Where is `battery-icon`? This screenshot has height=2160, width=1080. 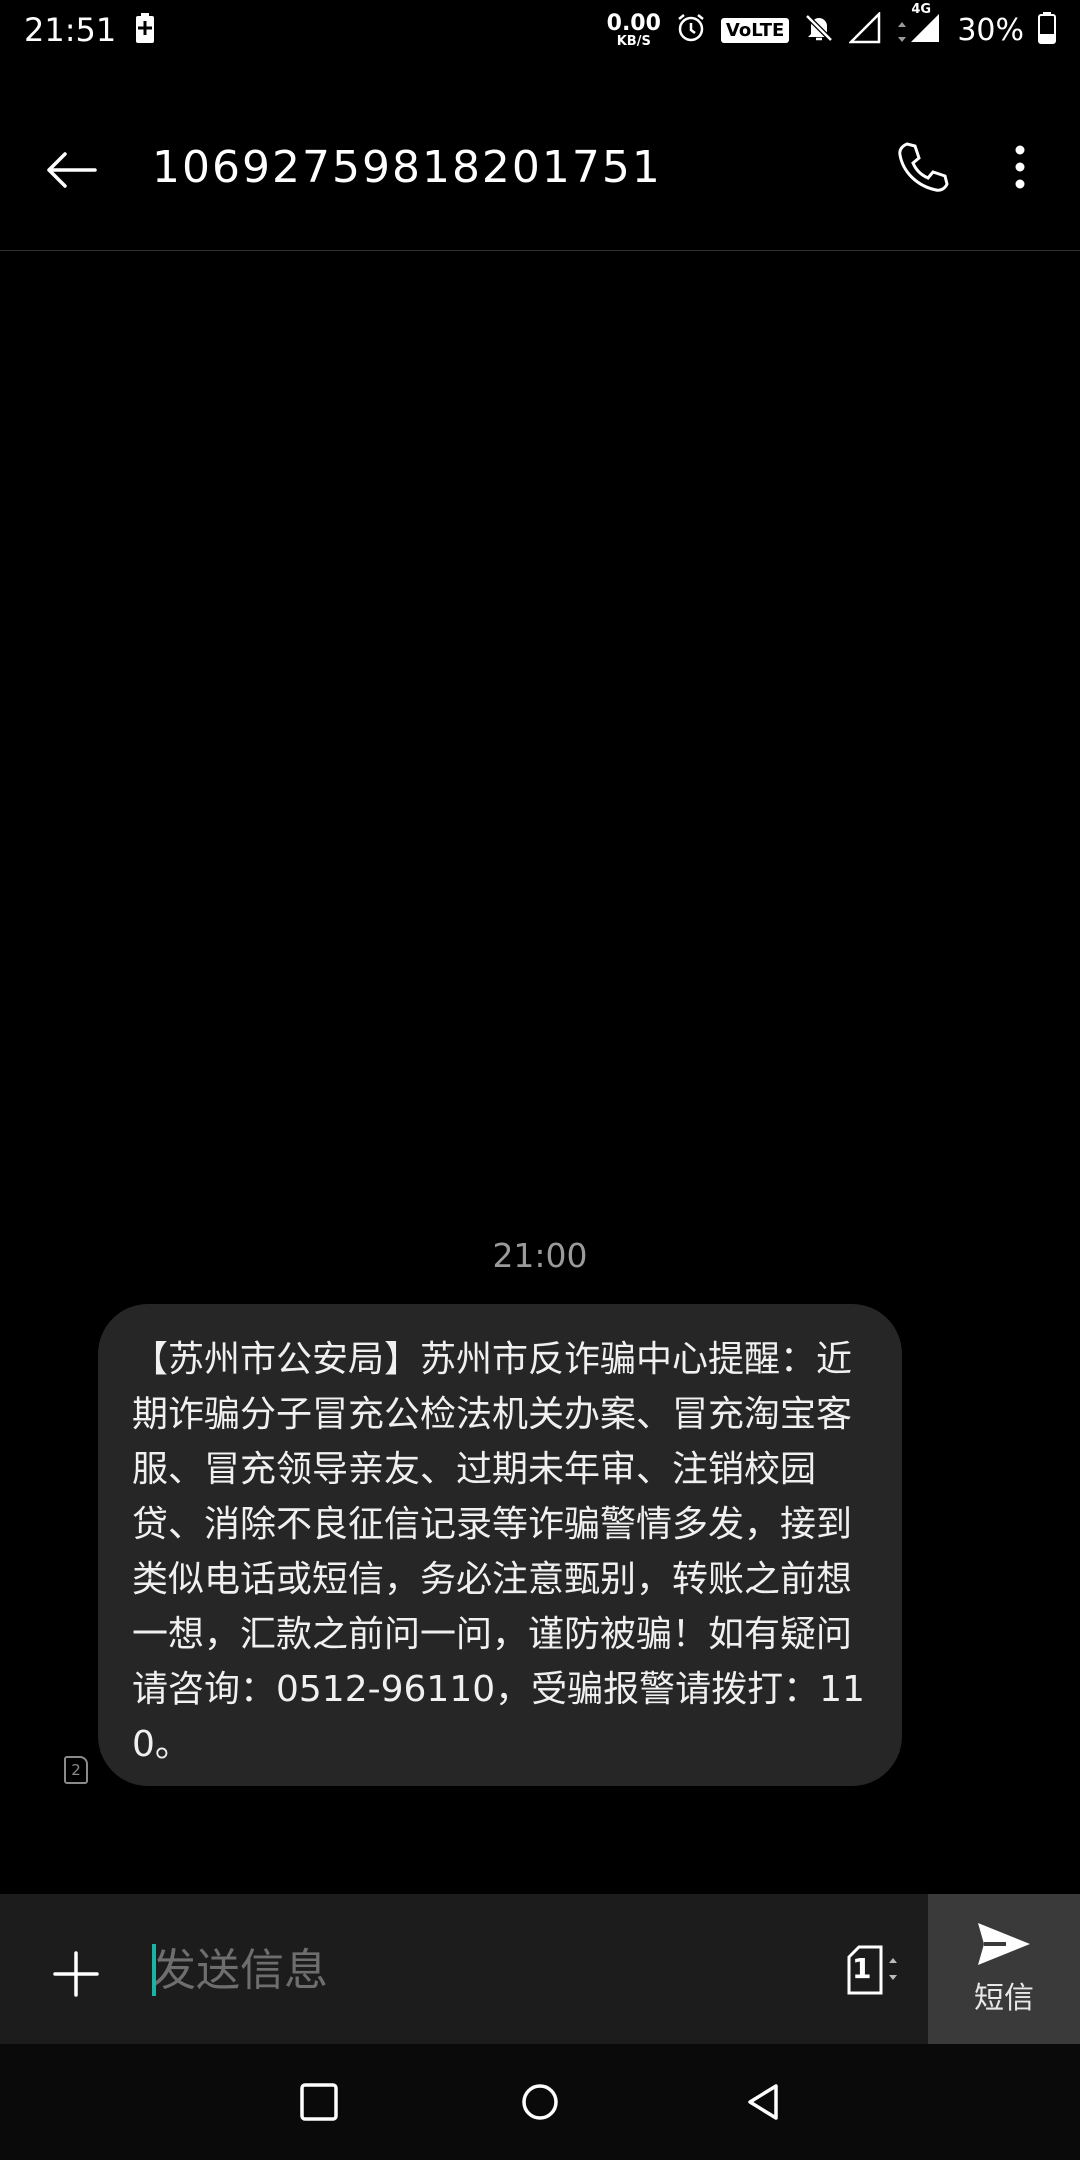
battery-icon is located at coordinates (1047, 30).